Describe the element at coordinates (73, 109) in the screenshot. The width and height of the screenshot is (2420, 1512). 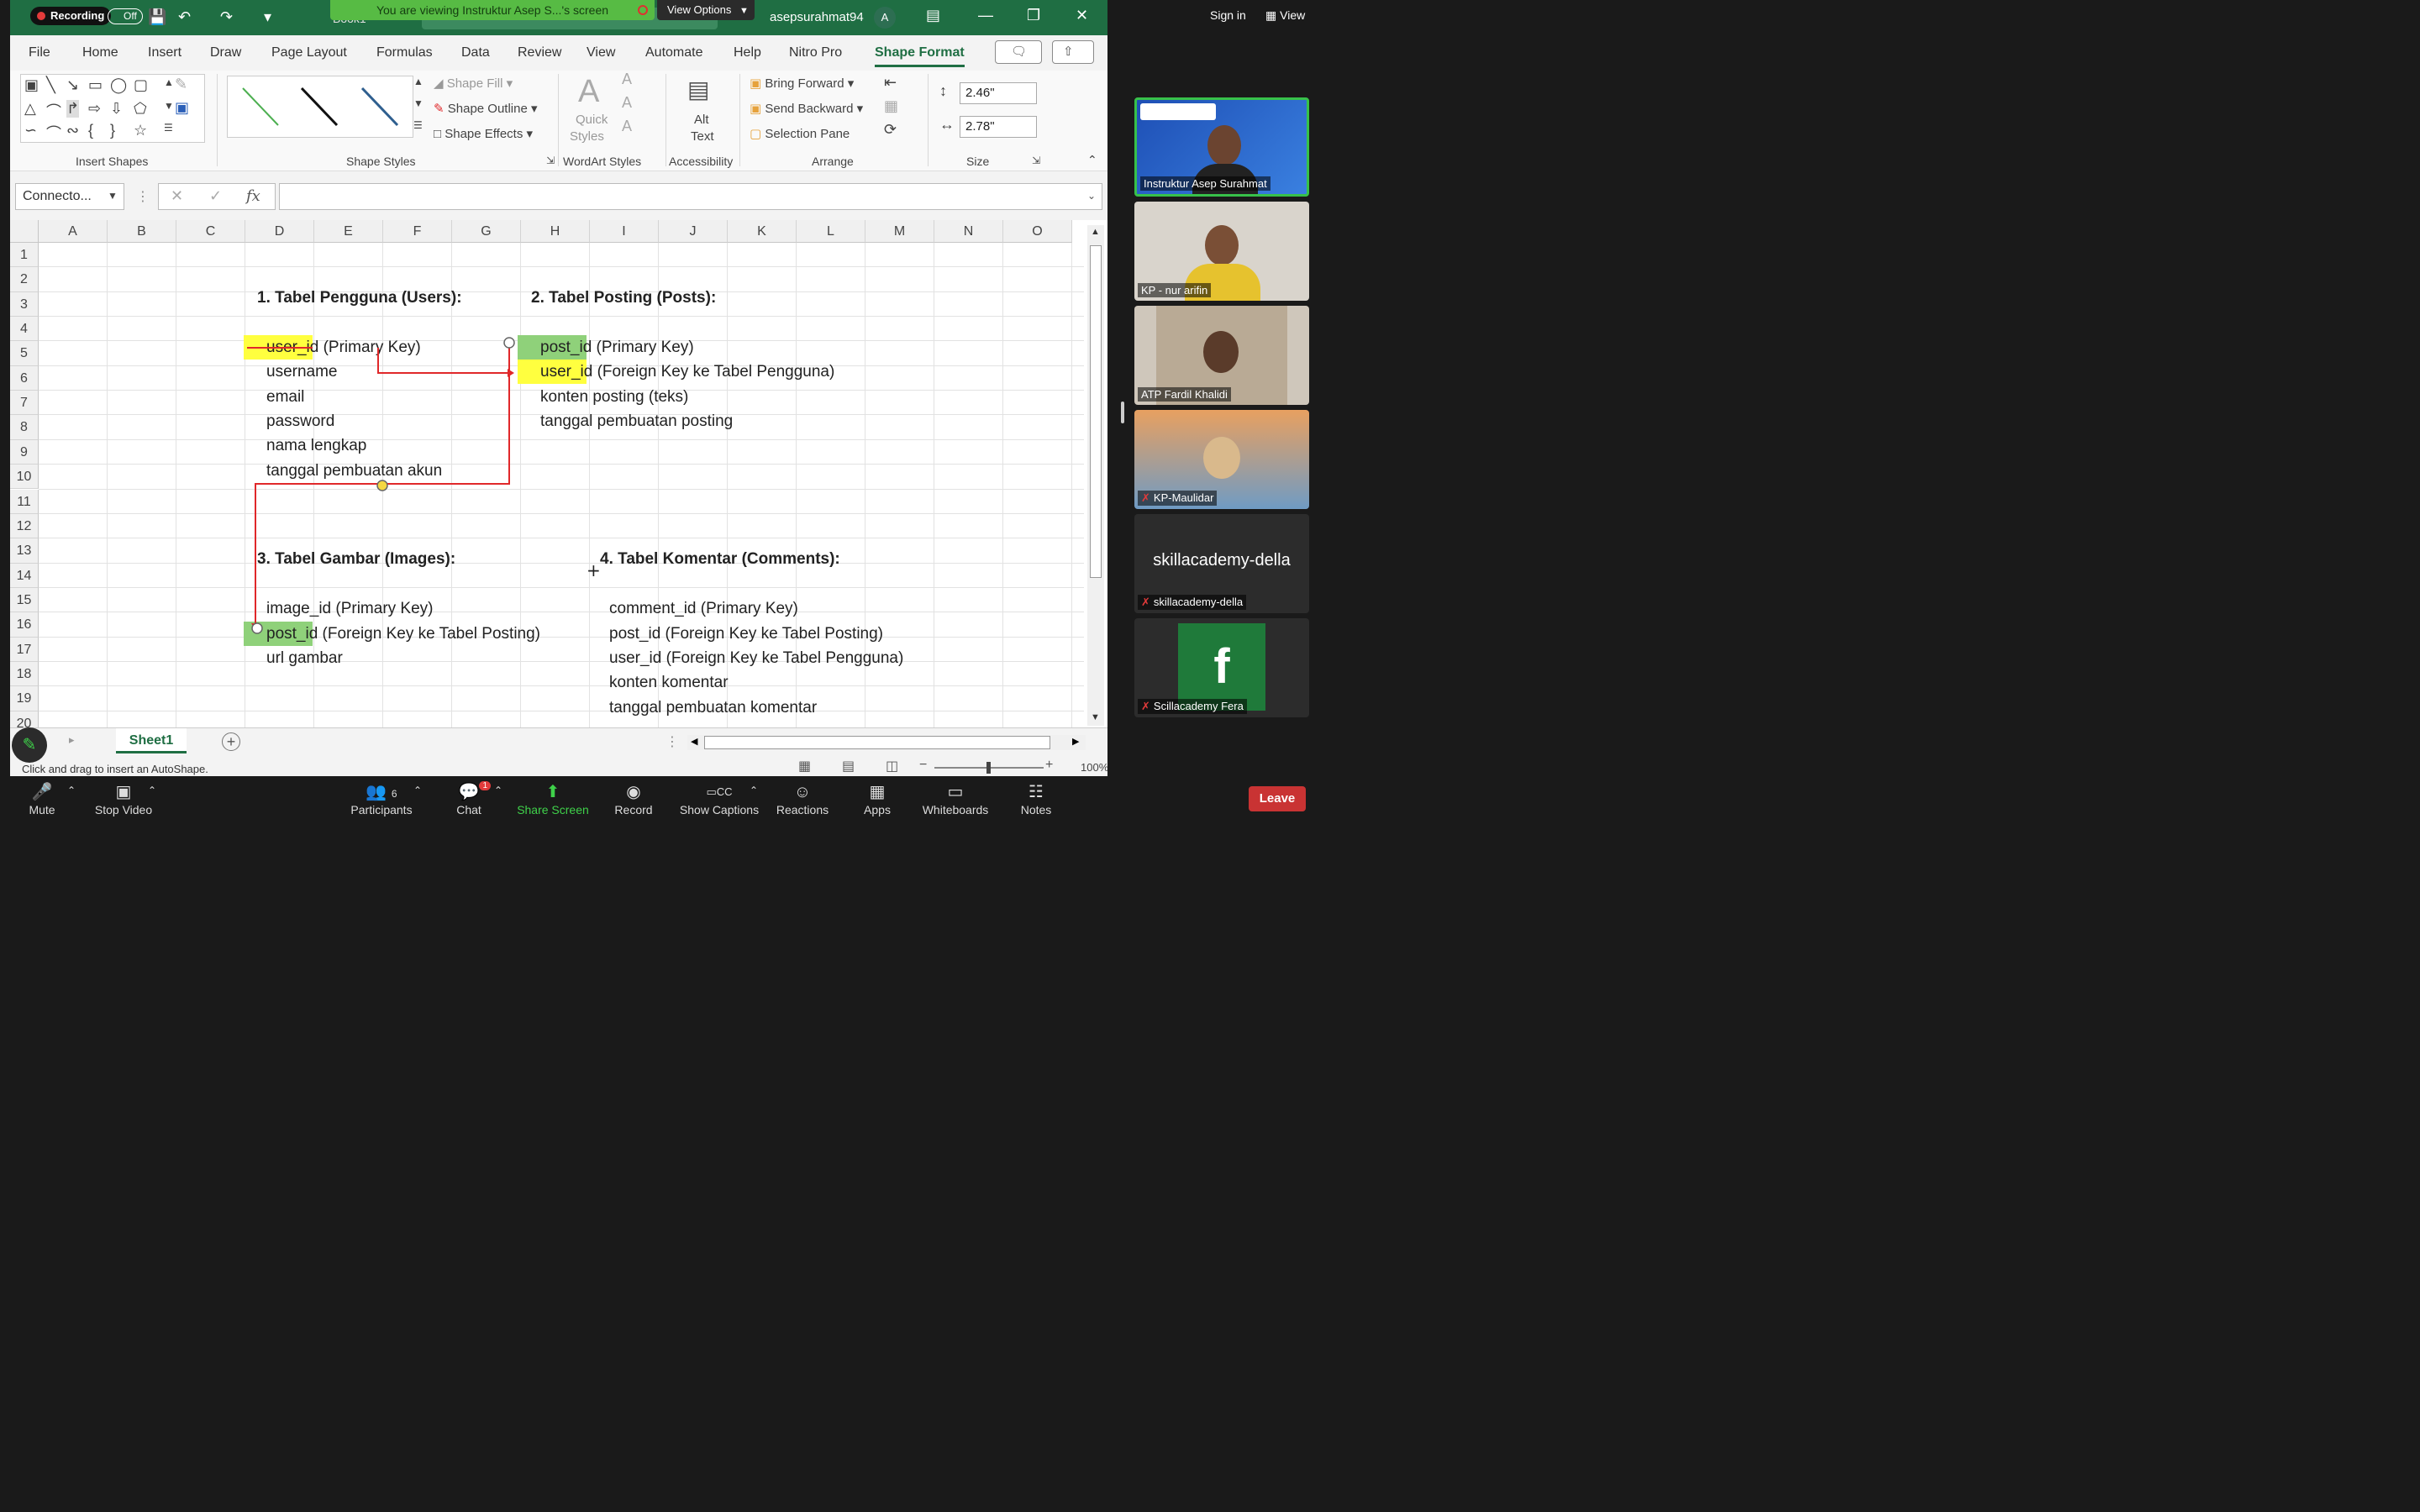
I see `elbow-arrow-connector-icon: ↱` at that location.